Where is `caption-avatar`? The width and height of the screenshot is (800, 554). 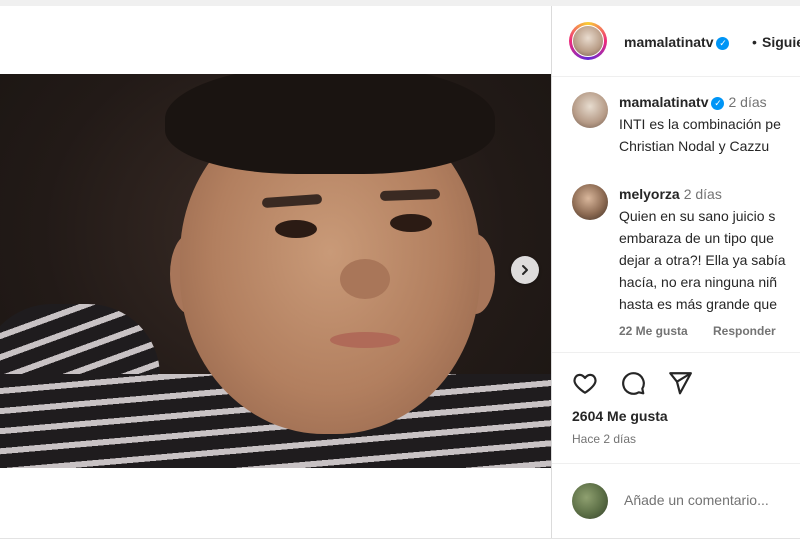 caption-avatar is located at coordinates (590, 110).